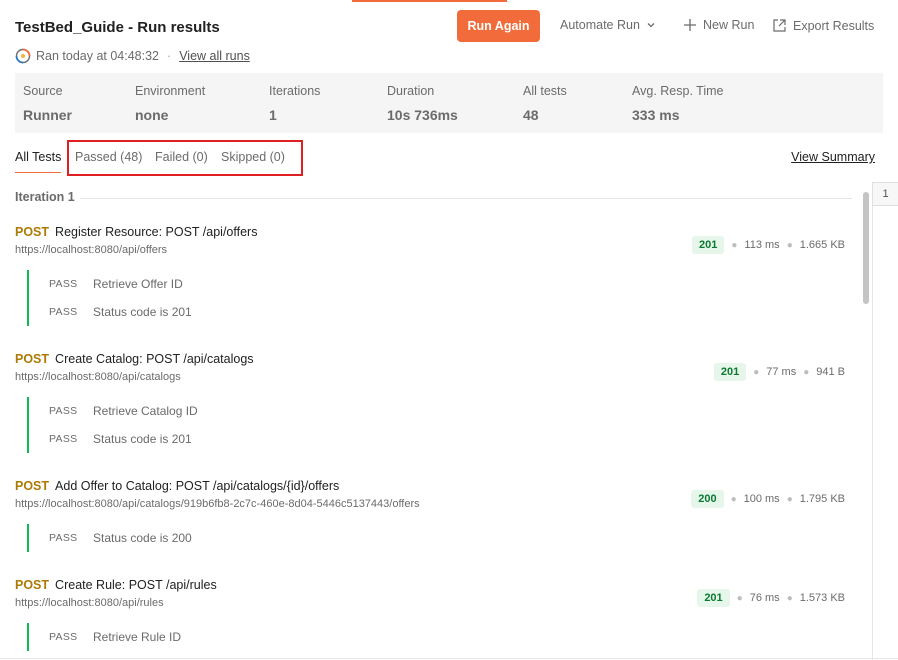 This screenshot has height=660, width=898. Describe the element at coordinates (677, 103) in the screenshot. I see `stat-avg-resp-time: Avg. Resp. Time 333 ms` at that location.